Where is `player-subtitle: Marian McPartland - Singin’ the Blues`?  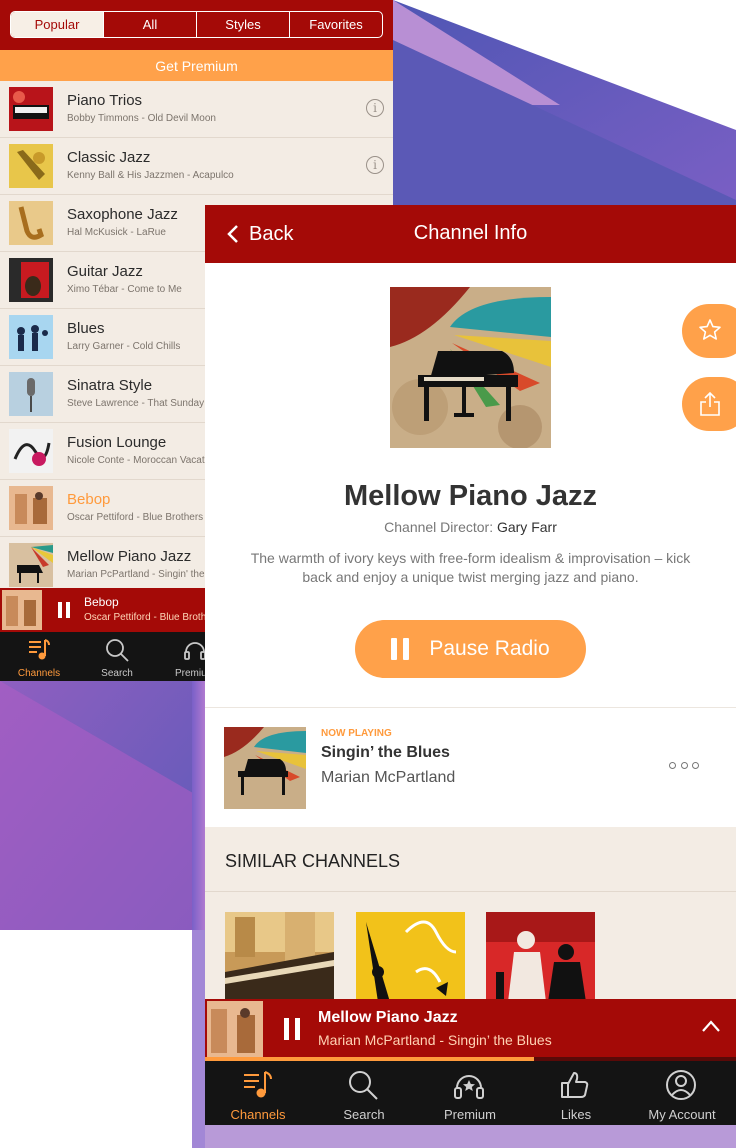
player-subtitle: Marian McPartland - Singin’ the Blues is located at coordinates (435, 1040).